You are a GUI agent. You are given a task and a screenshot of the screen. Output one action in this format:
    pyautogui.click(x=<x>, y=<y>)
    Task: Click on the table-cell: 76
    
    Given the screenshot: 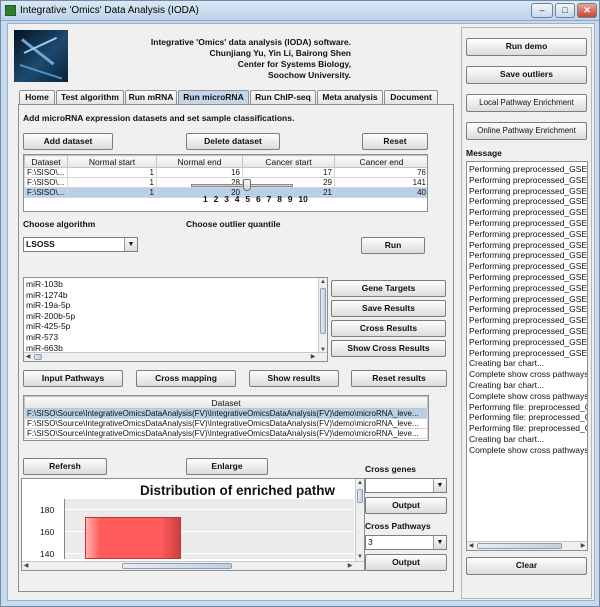 What is the action you would take?
    pyautogui.click(x=380, y=172)
    